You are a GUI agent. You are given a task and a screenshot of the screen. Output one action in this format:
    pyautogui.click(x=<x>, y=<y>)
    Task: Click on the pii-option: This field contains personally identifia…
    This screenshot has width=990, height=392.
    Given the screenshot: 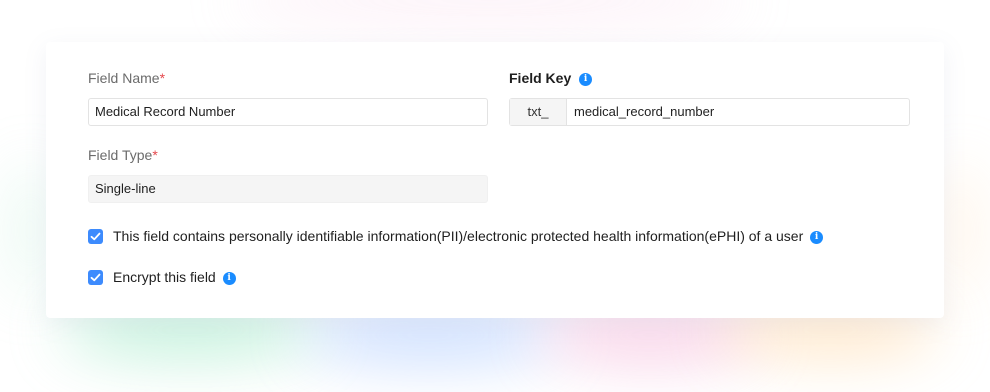 What is the action you would take?
    pyautogui.click(x=468, y=236)
    